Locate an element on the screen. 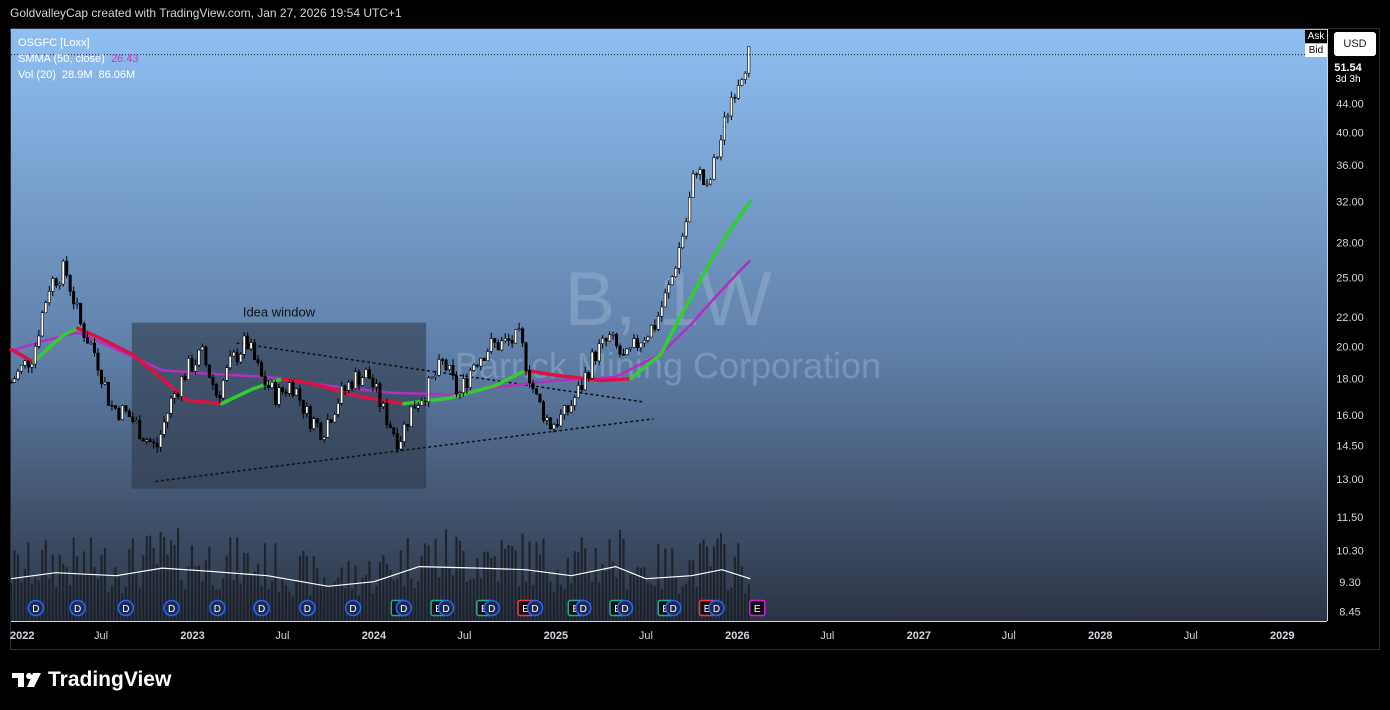 The image size is (1390, 710). tradingview-brand-text: TradingView is located at coordinates (110, 679).